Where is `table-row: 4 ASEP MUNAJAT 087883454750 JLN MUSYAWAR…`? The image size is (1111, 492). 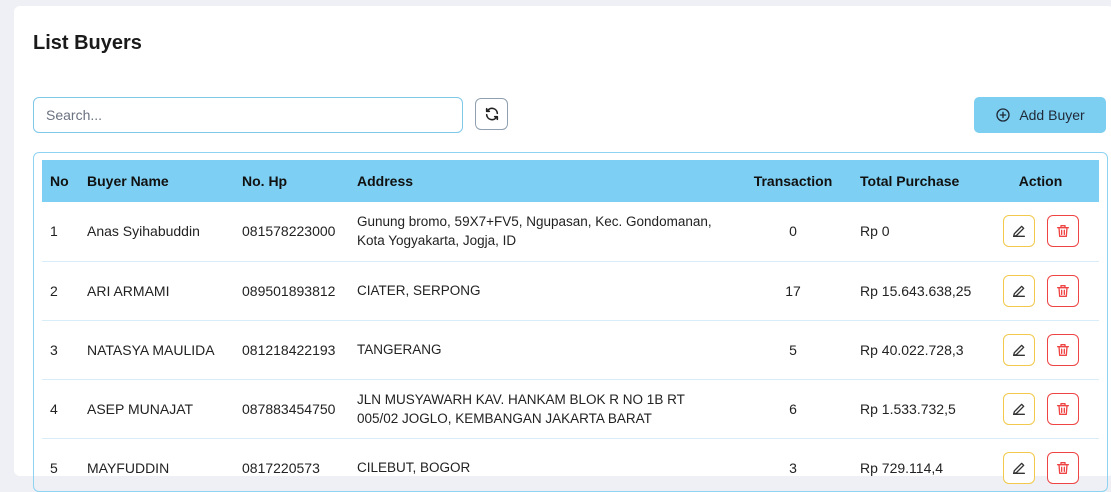
table-row: 4 ASEP MUNAJAT 087883454750 JLN MUSYAWAR… is located at coordinates (570, 408).